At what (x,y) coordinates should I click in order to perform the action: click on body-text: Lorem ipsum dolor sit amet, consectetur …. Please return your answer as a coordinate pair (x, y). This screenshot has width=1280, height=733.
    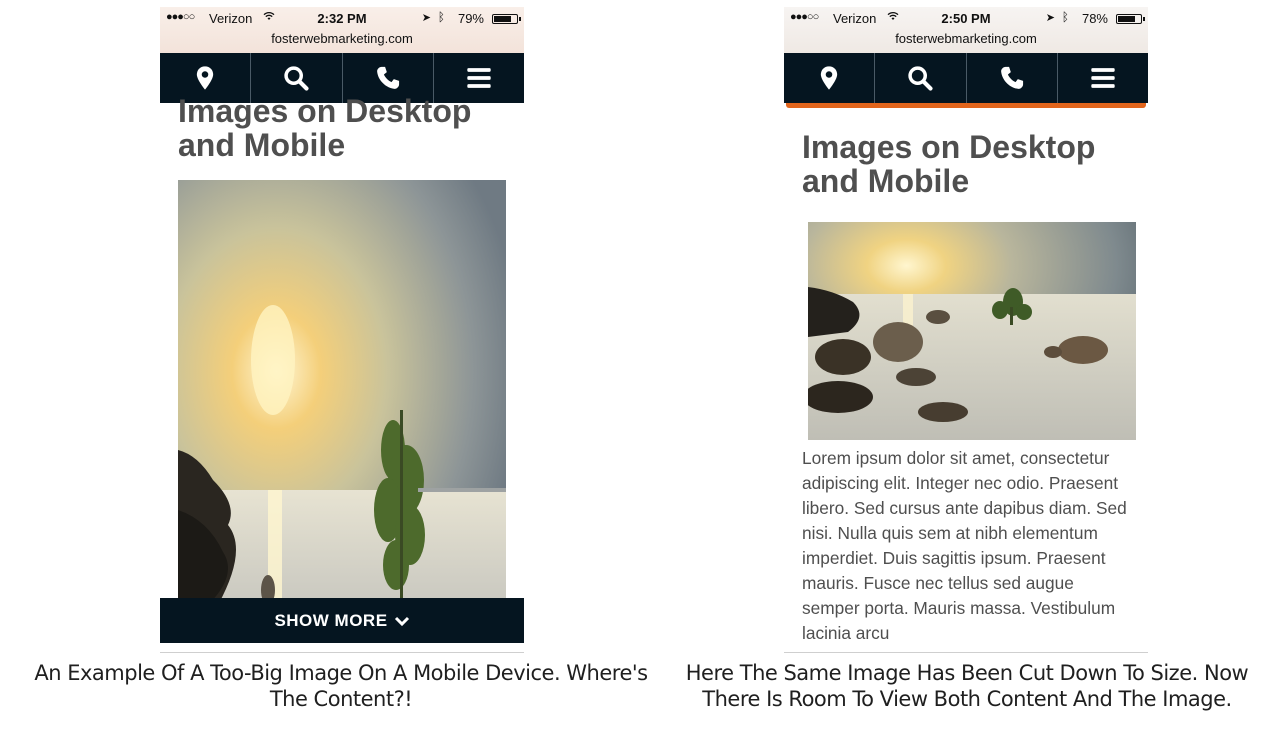
    Looking at the image, I should click on (964, 545).